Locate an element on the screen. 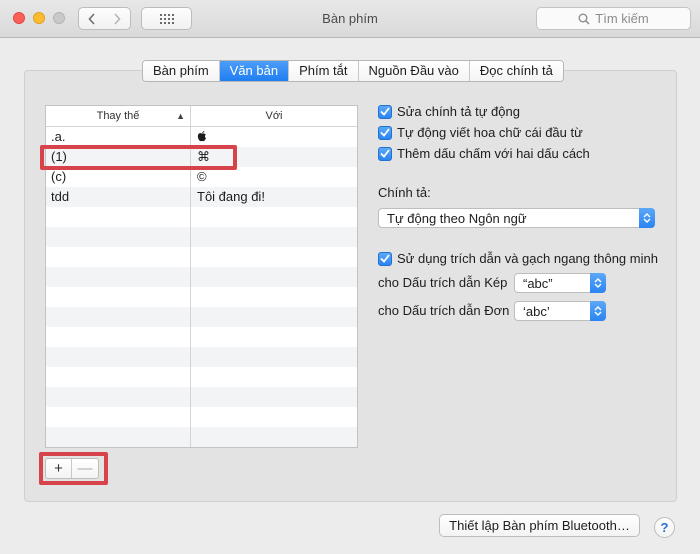 The height and width of the screenshot is (554, 700). tab-shortcuts: Phím tắt is located at coordinates (324, 71).